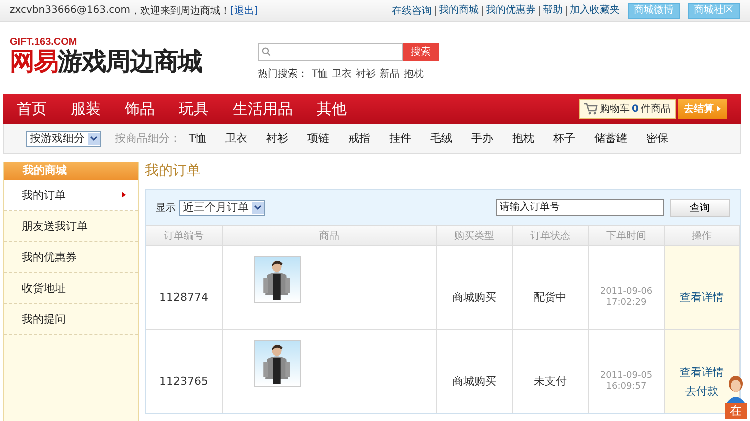  What do you see at coordinates (390, 74) in the screenshot?
I see `hot-search-link: 新品` at bounding box center [390, 74].